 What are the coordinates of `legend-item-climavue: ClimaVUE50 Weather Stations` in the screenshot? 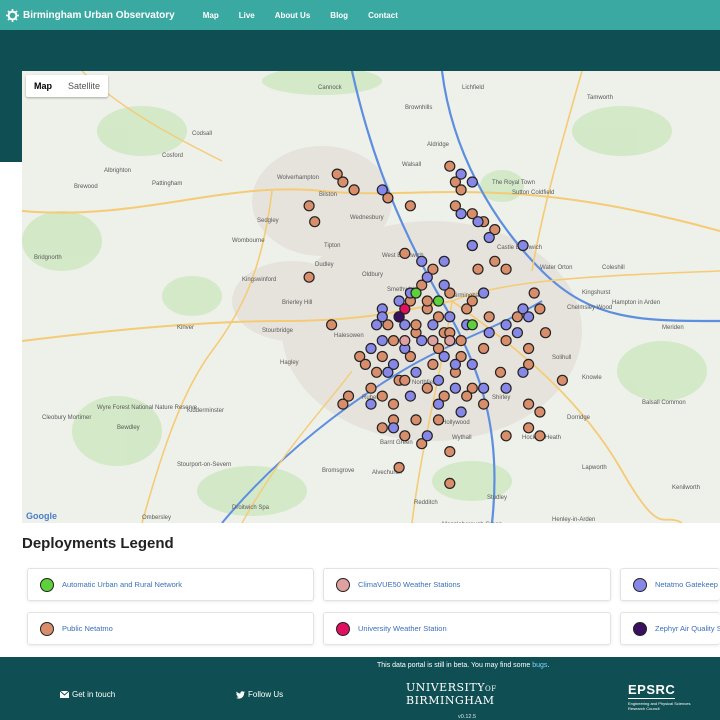 It's located at (467, 584).